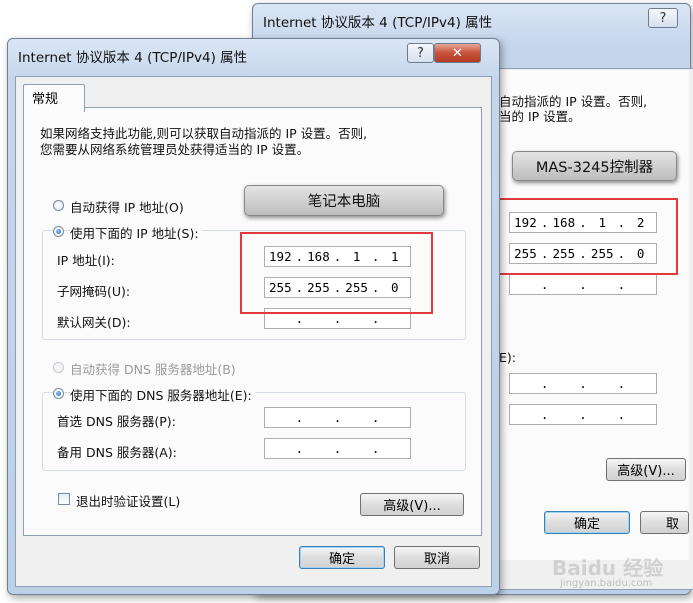 This screenshot has height=603, width=693. Describe the element at coordinates (437, 557) in the screenshot. I see `cancel-button: 取消` at that location.